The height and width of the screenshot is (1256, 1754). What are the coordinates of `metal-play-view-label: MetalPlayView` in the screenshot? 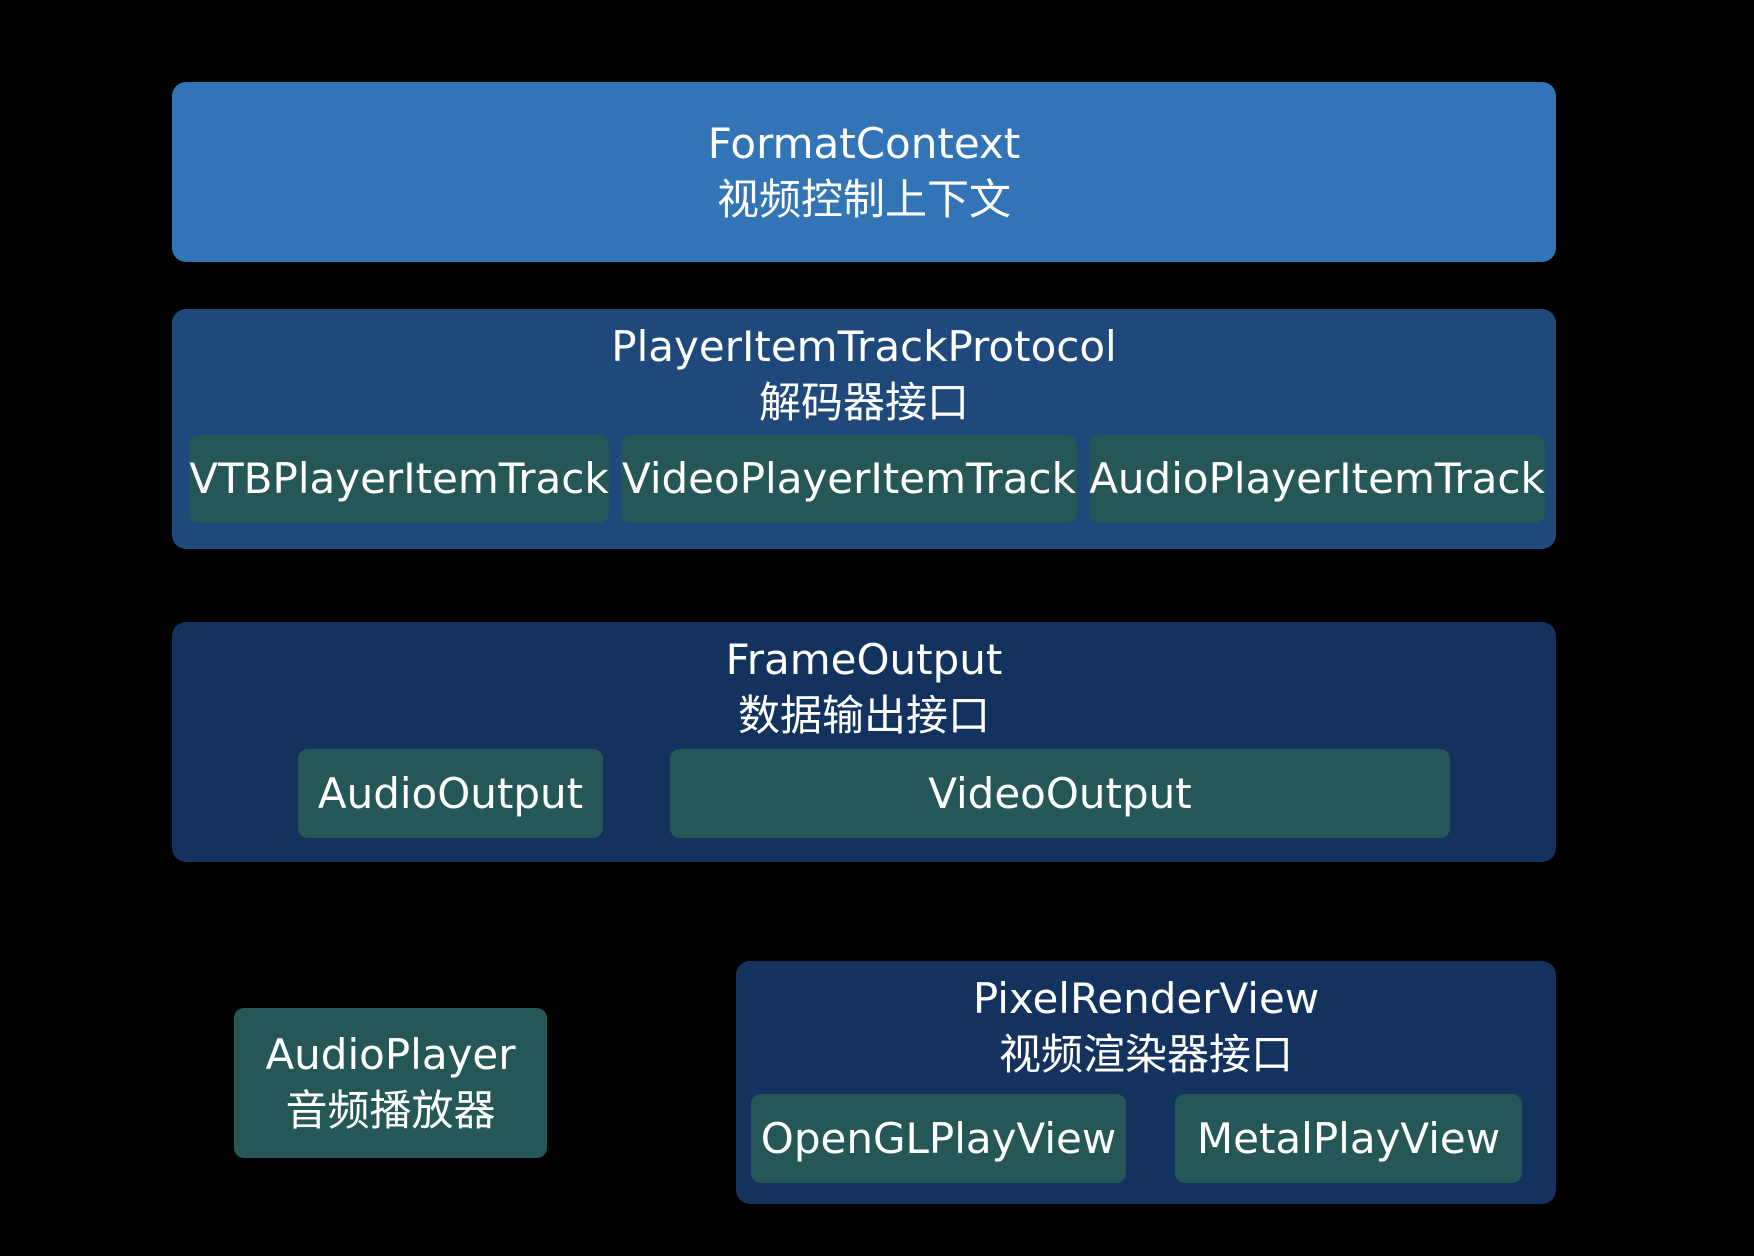 It's located at (1348, 1138).